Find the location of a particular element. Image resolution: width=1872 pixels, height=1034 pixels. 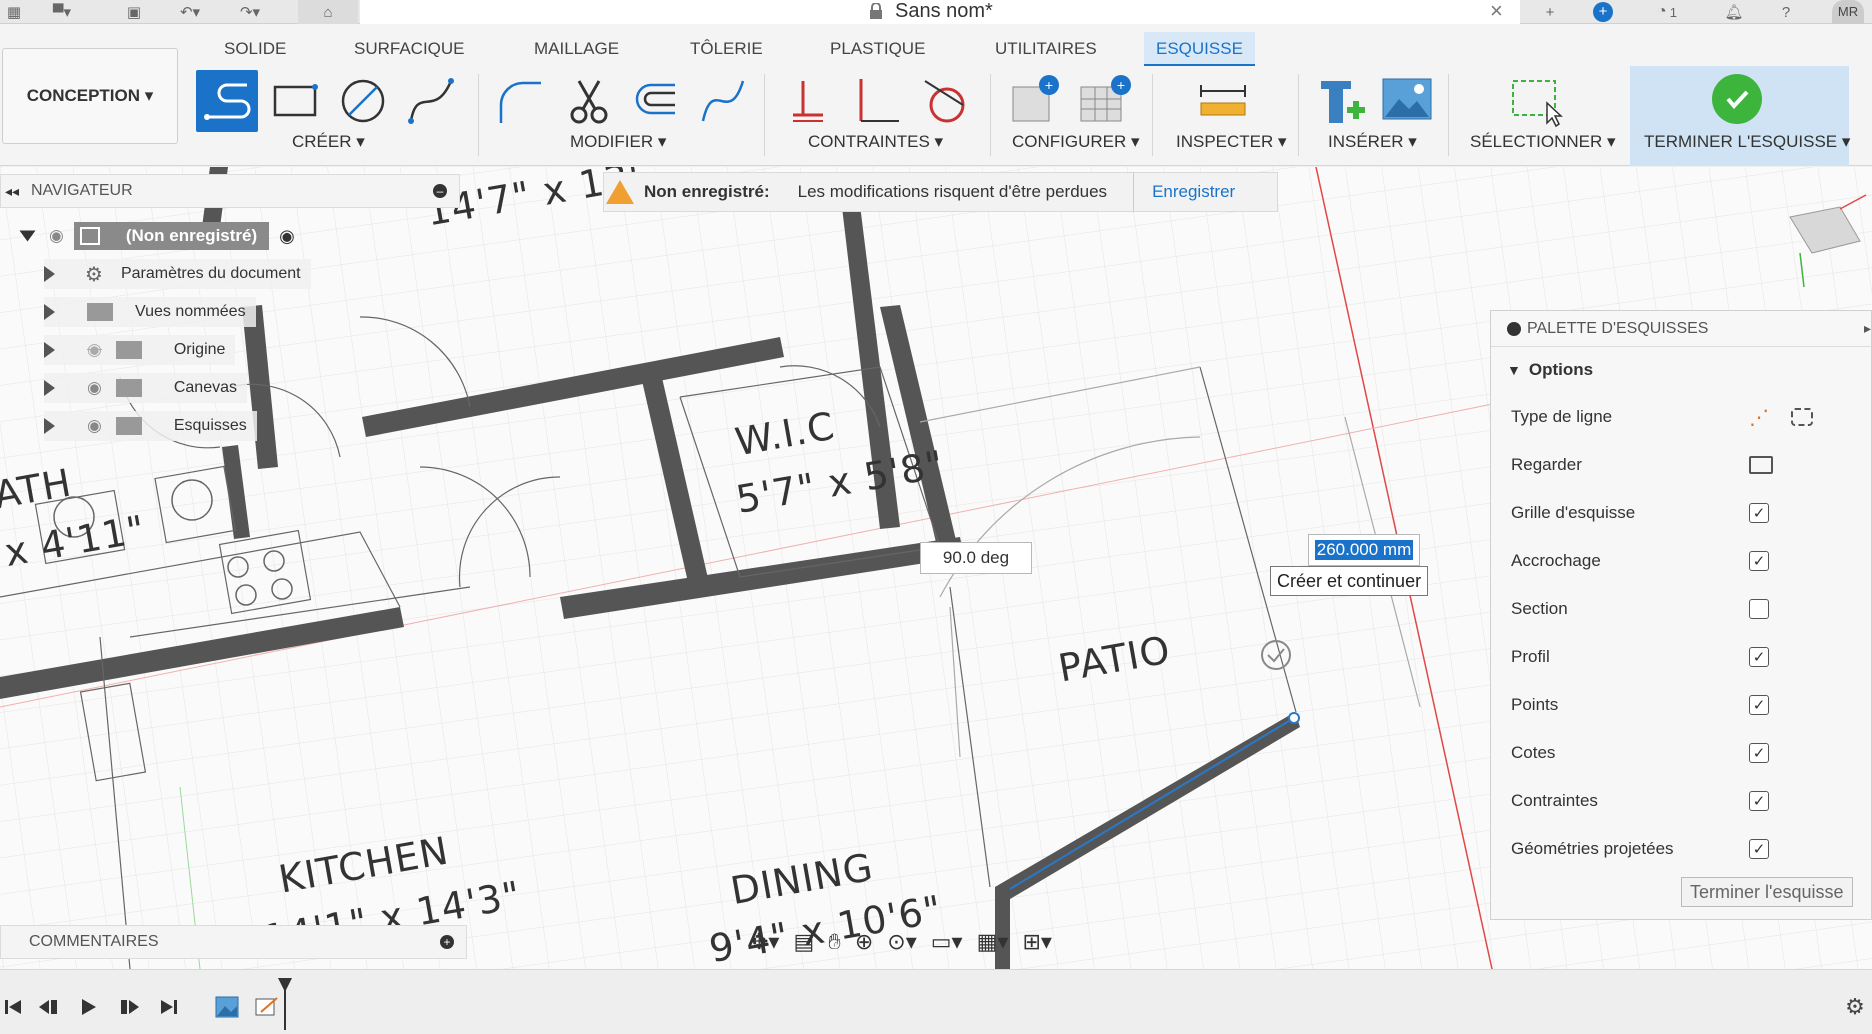

configure-group-label: CONFIGURER ▾ is located at coordinates (1076, 142).